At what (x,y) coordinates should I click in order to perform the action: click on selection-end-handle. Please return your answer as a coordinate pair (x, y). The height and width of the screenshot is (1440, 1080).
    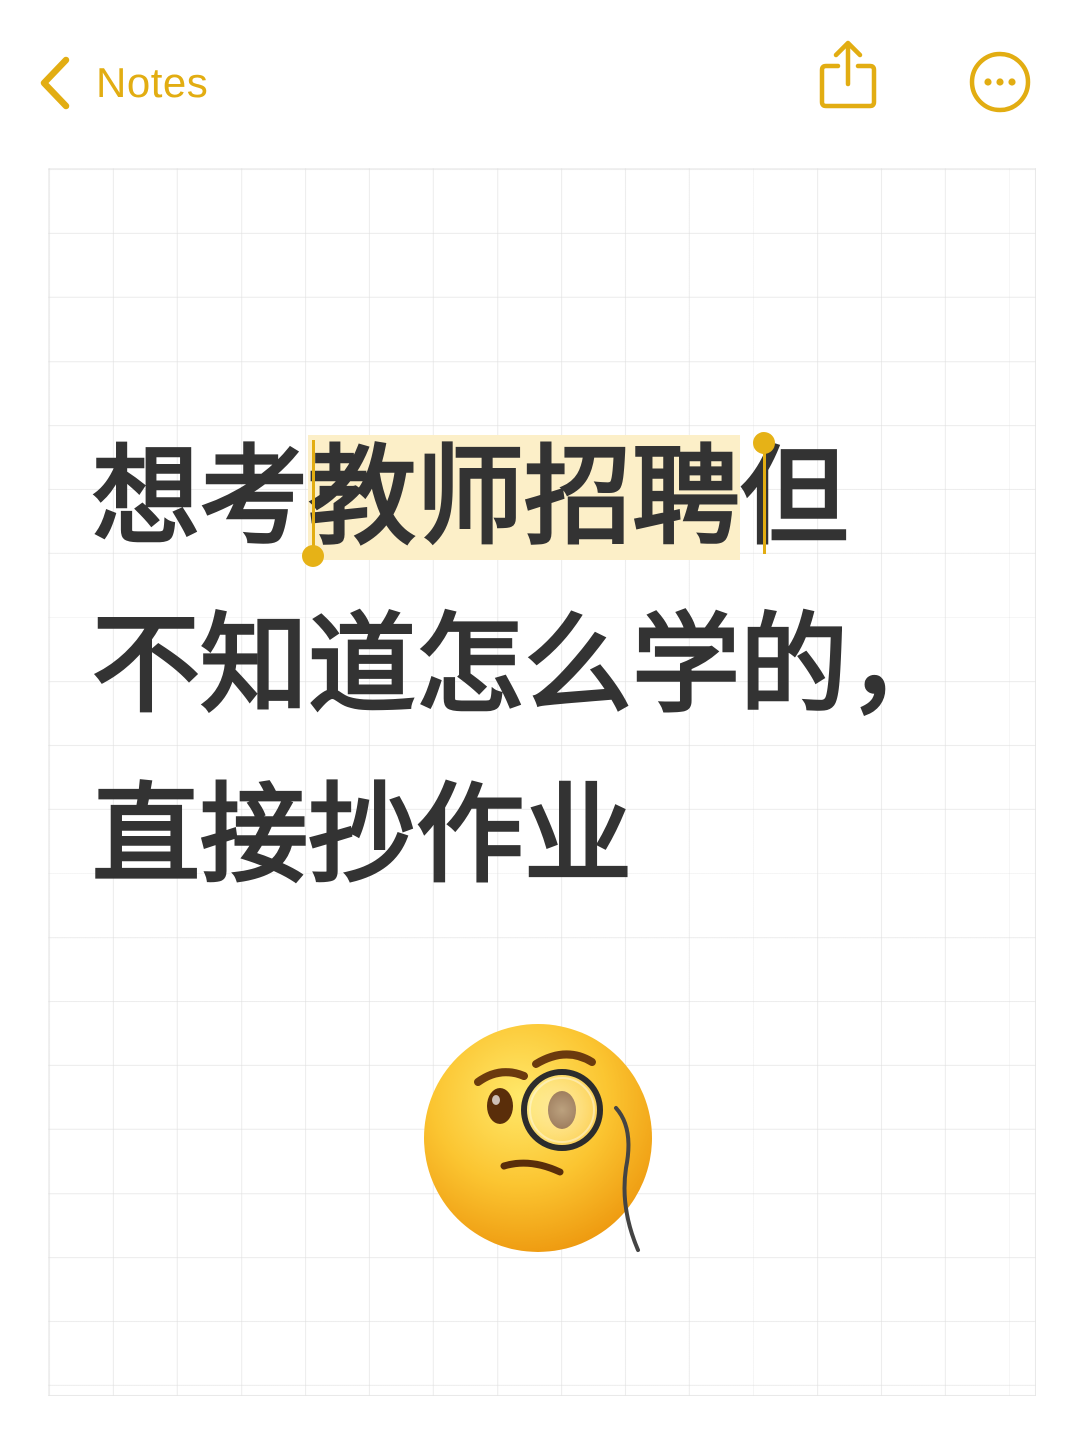
    Looking at the image, I should click on (764, 443).